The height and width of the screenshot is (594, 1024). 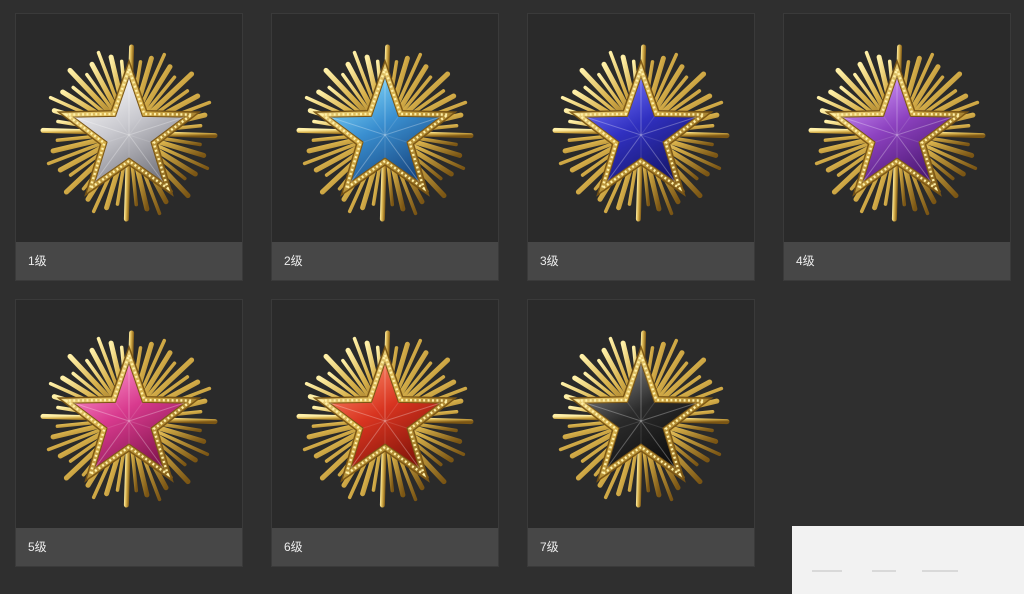 I want to click on medal-label-bar: 1级, so click(x=129, y=261).